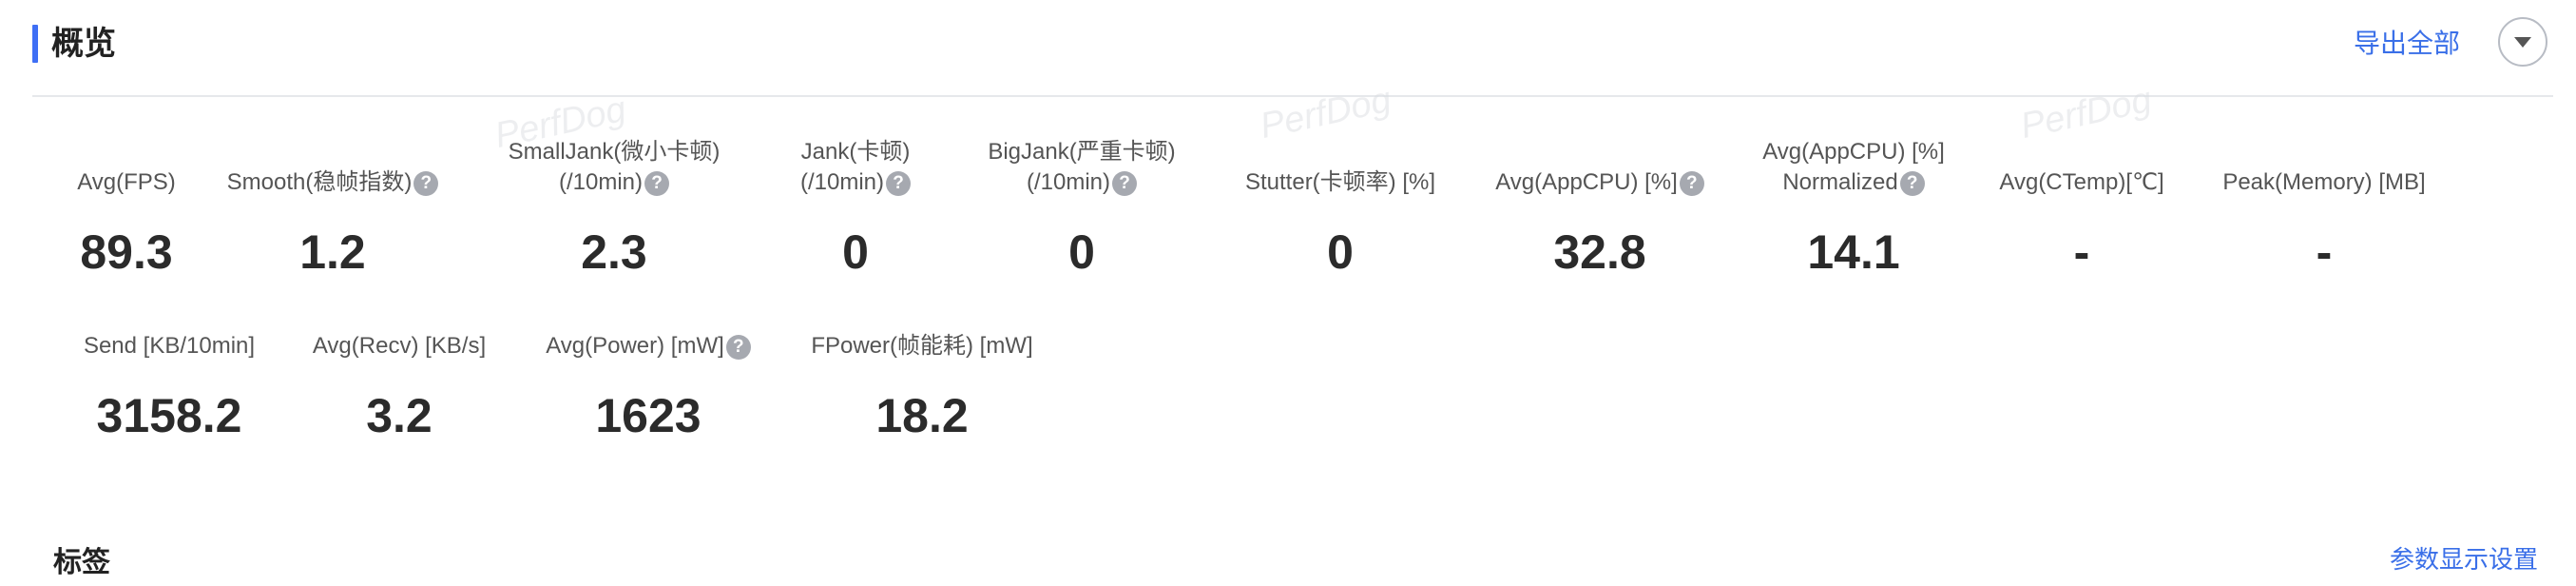 Image resolution: width=2576 pixels, height=586 pixels. I want to click on metric-label: Avg(AppCPU) [%]?, so click(1600, 182).